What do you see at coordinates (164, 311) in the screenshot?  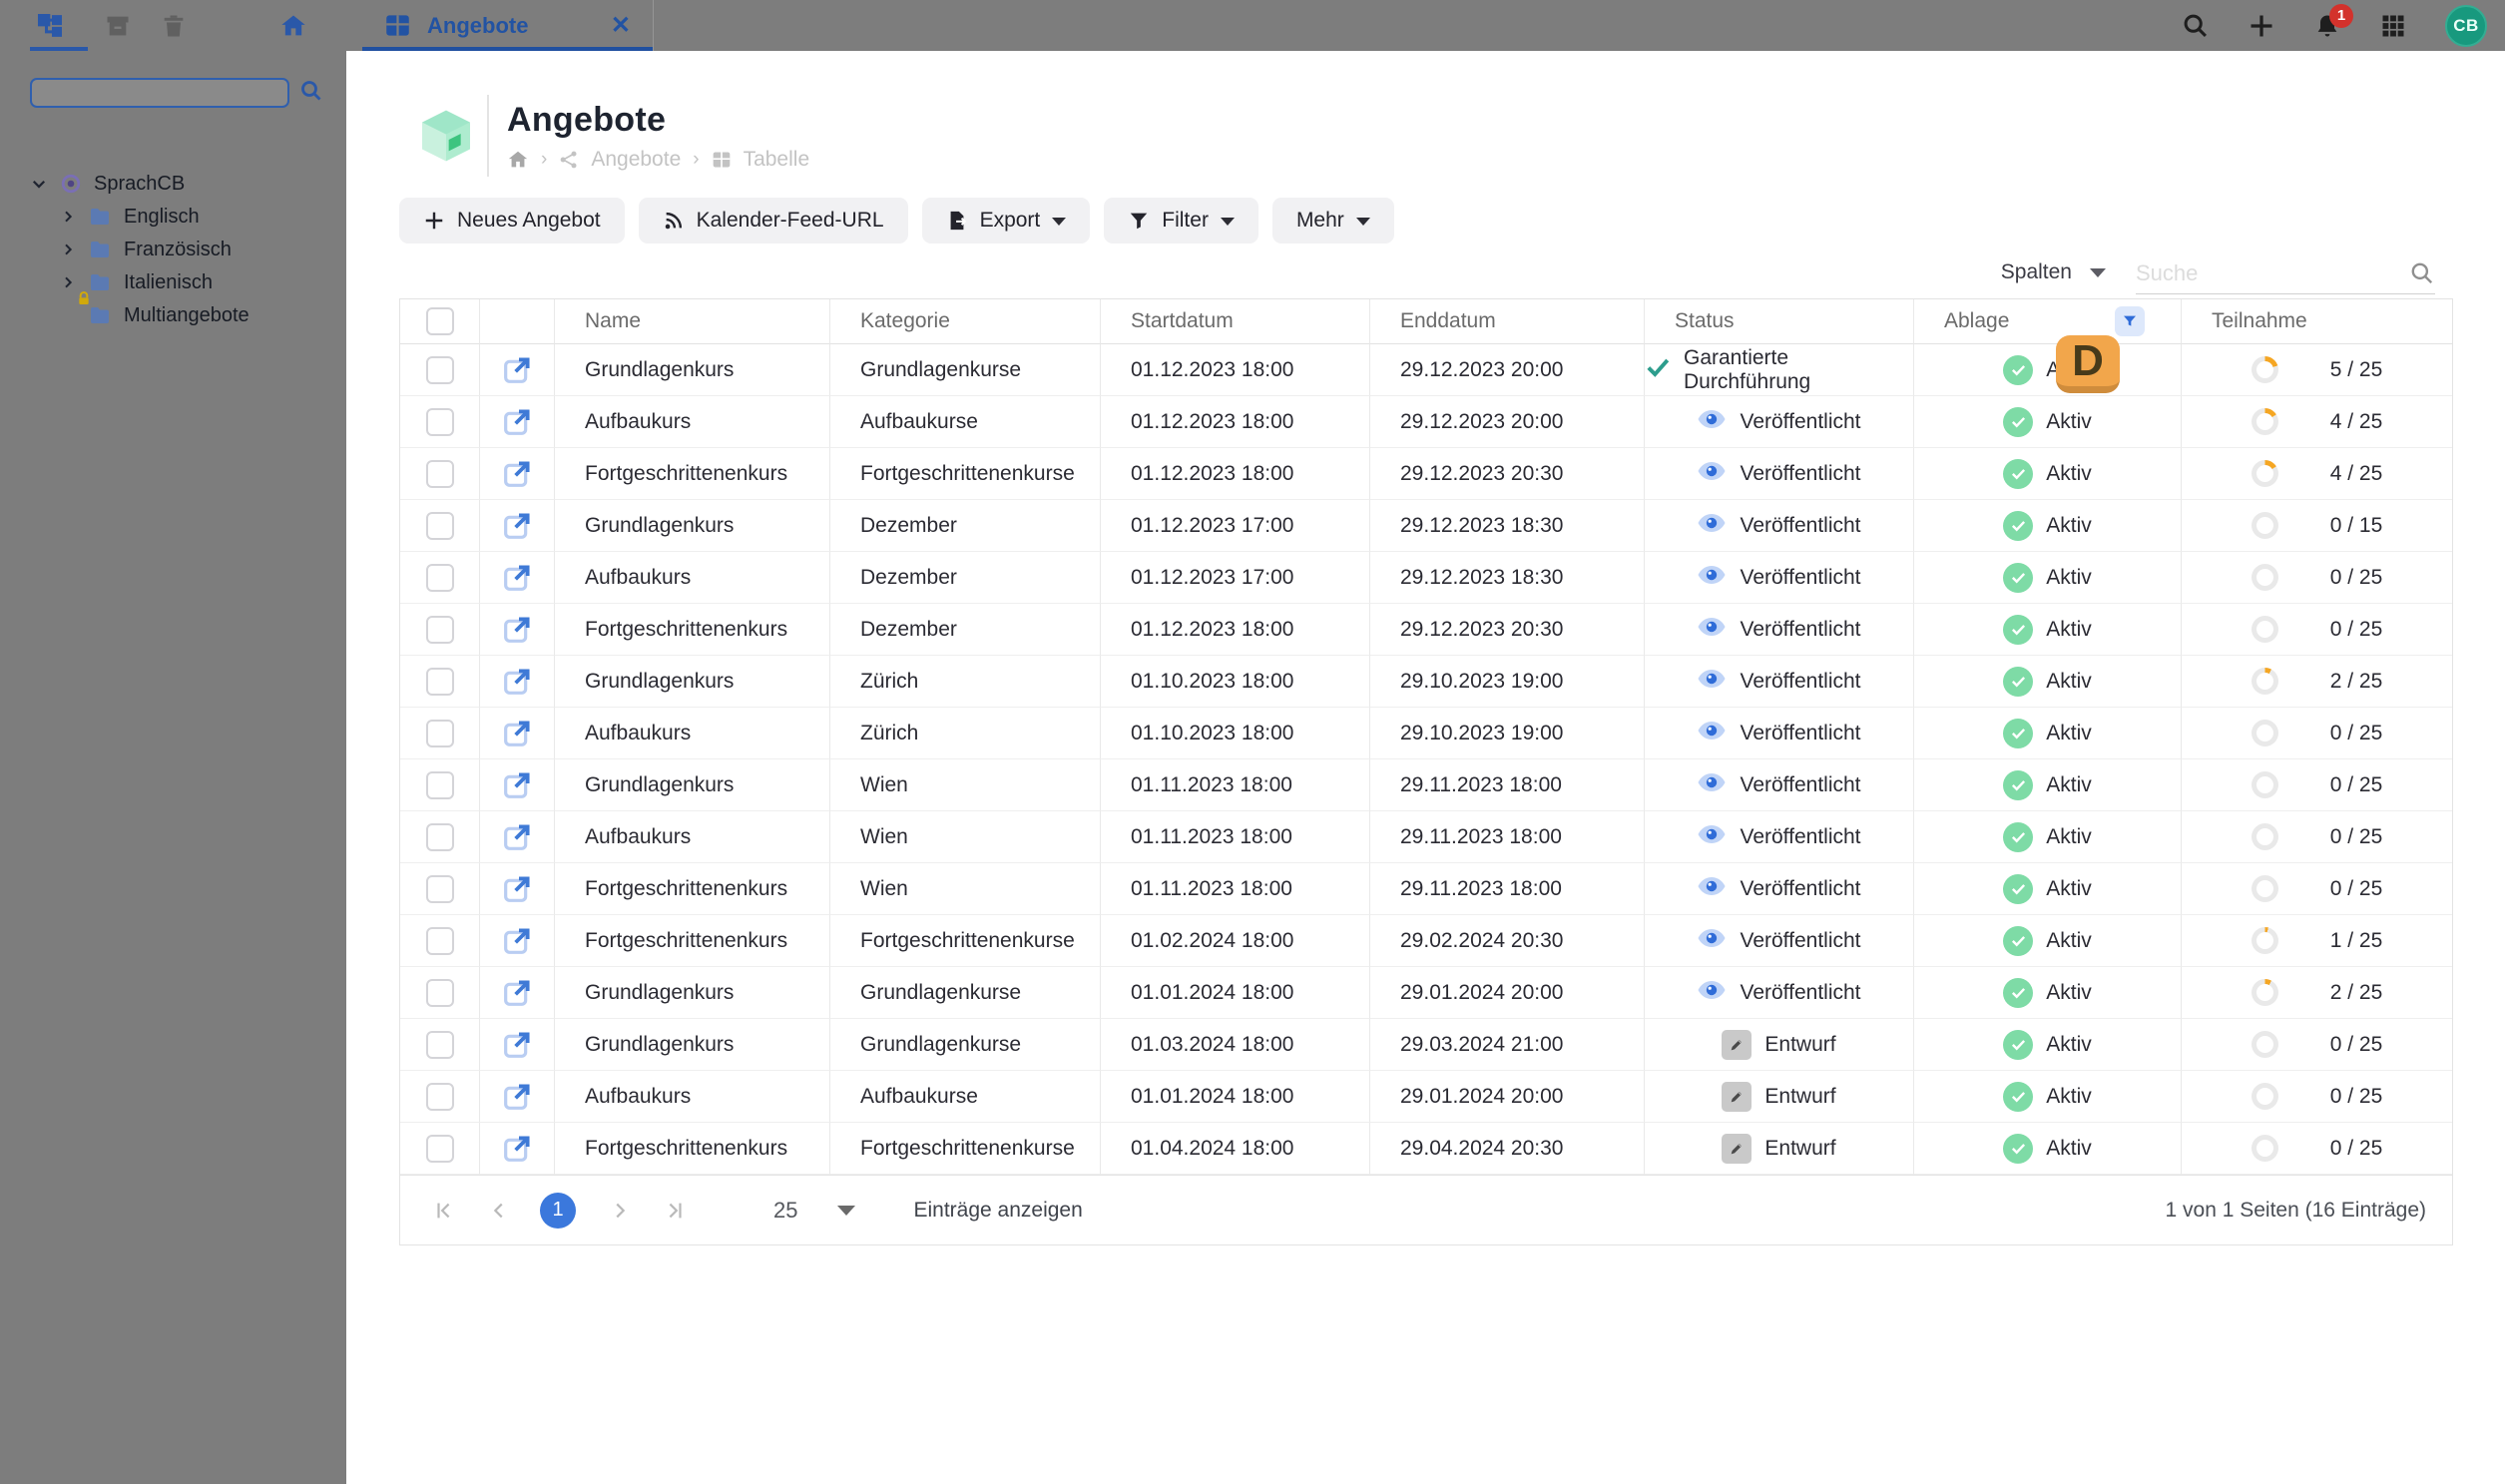 I see `tree-item-multiangebote: Multiangebote` at bounding box center [164, 311].